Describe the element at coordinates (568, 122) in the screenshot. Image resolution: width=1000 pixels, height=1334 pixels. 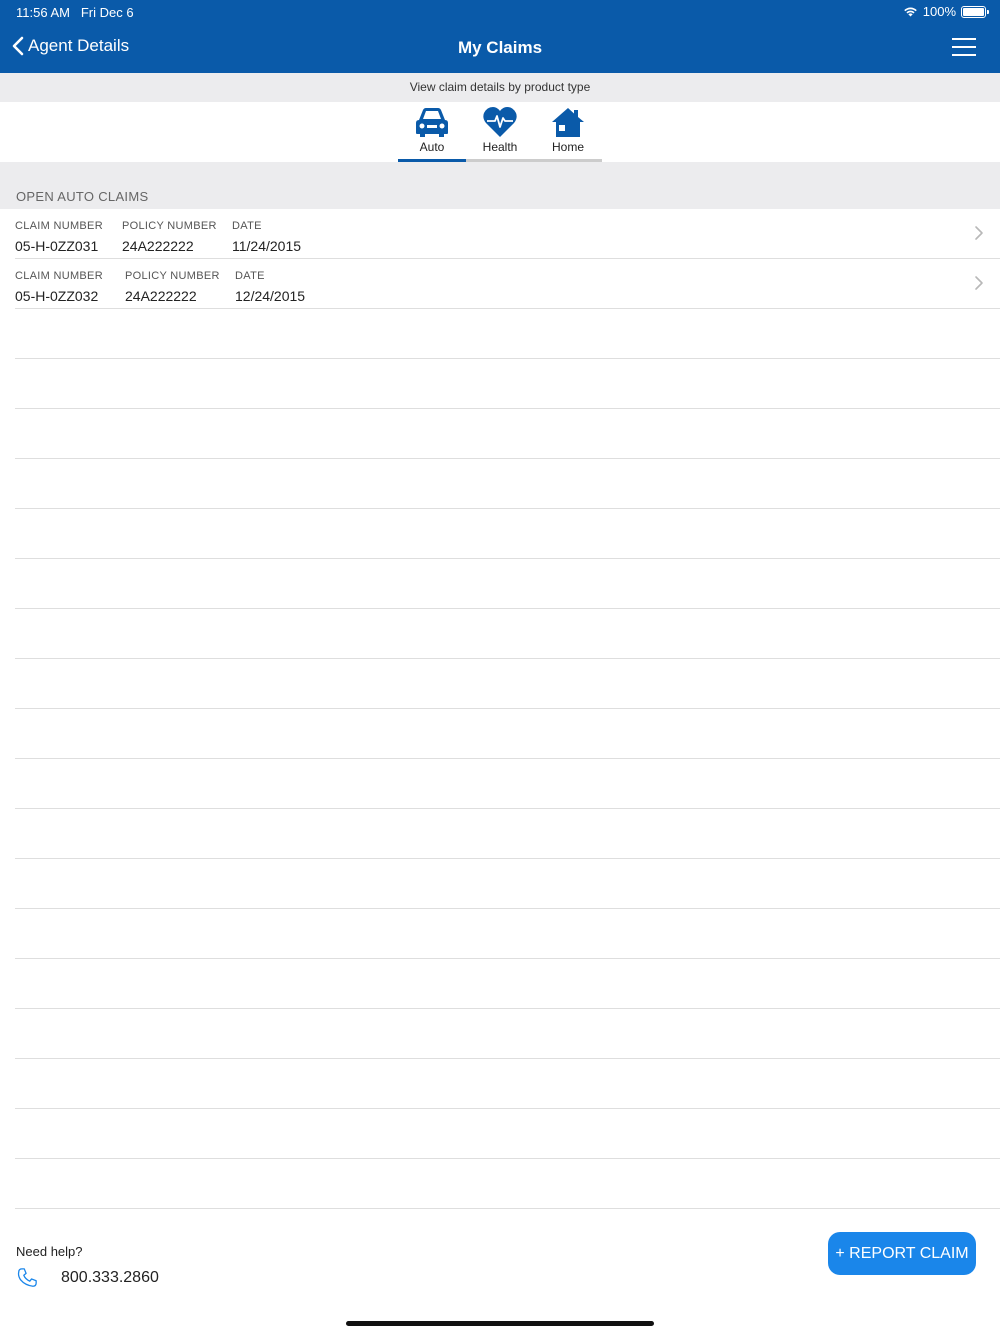
I see `house-icon` at that location.